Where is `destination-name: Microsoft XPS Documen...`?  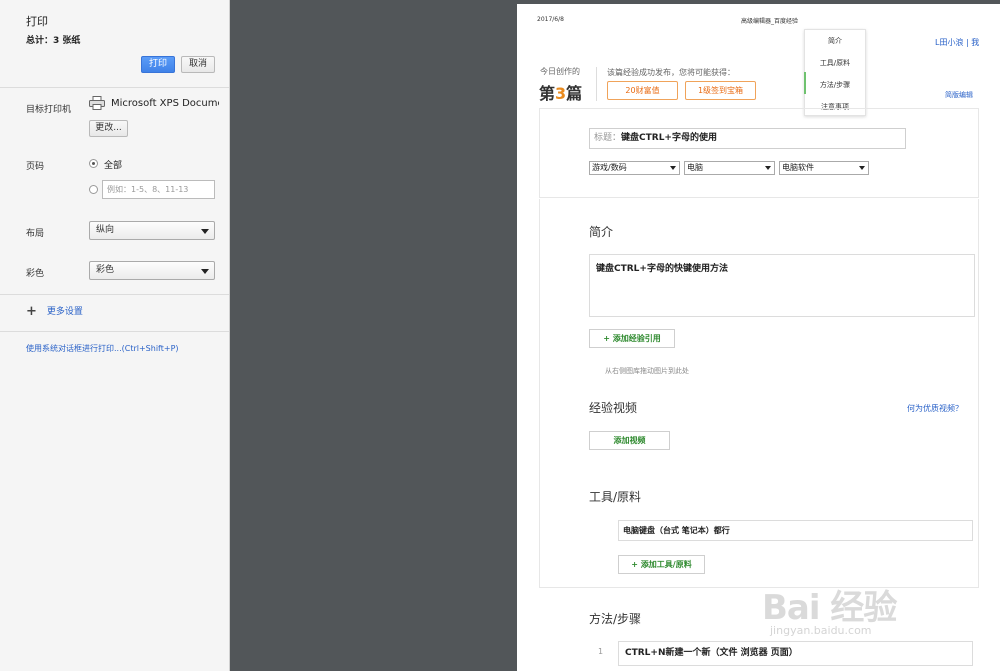
destination-name: Microsoft XPS Documen... is located at coordinates (165, 103).